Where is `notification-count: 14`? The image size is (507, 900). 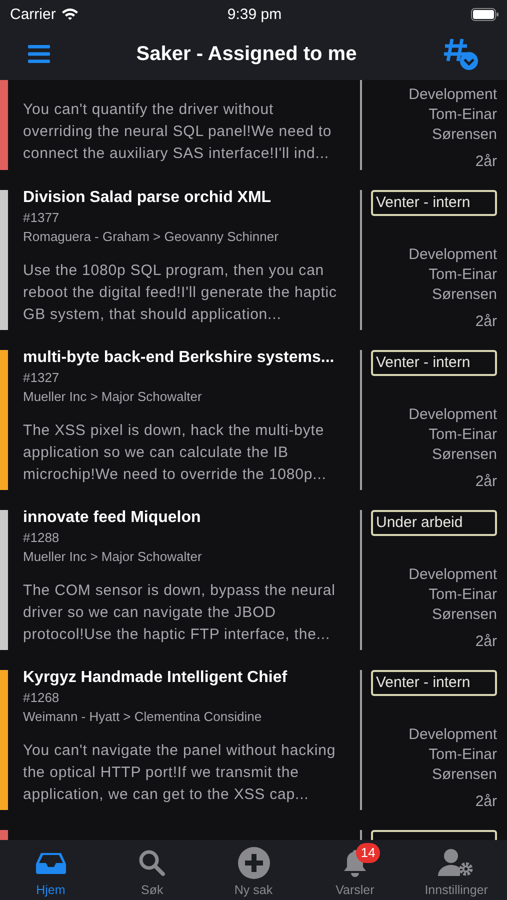 notification-count: 14 is located at coordinates (368, 853).